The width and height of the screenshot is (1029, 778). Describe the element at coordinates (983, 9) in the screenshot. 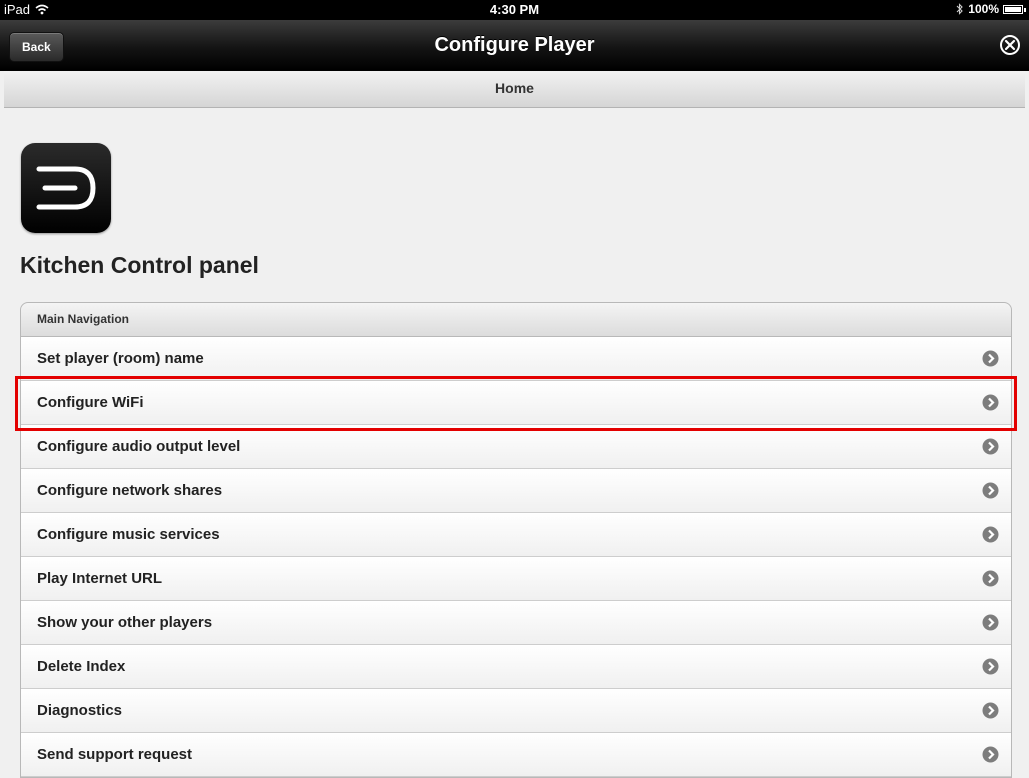

I see `battery-percent: 100%` at that location.